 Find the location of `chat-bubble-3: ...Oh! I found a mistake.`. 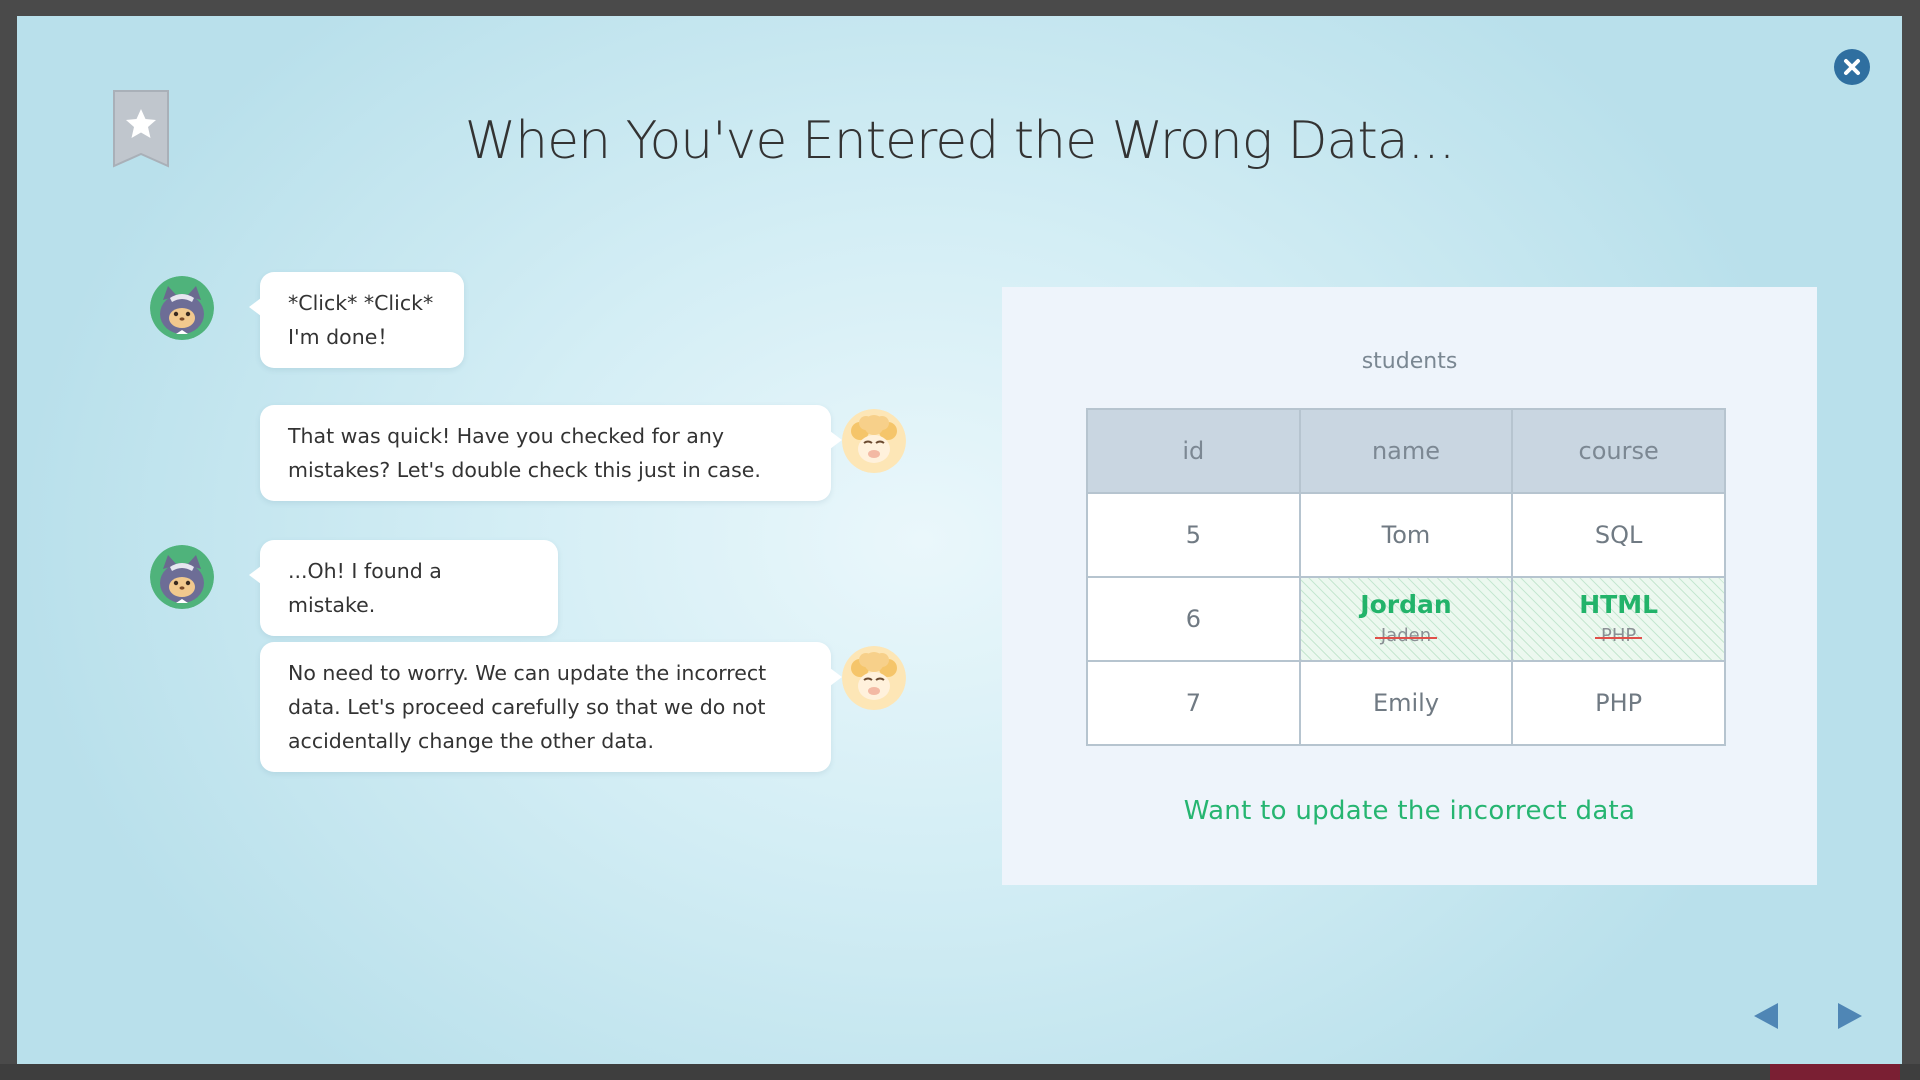

chat-bubble-3: ...Oh! I found a mistake. is located at coordinates (403, 588).